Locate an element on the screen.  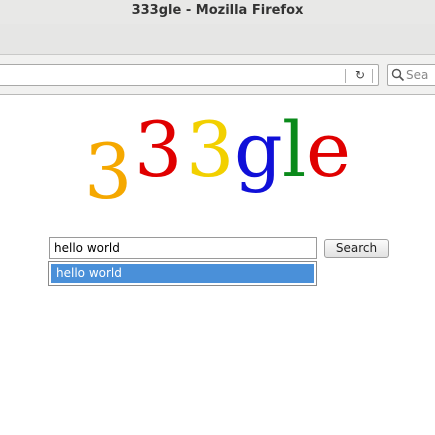
magnifier-icon is located at coordinates (398, 75).